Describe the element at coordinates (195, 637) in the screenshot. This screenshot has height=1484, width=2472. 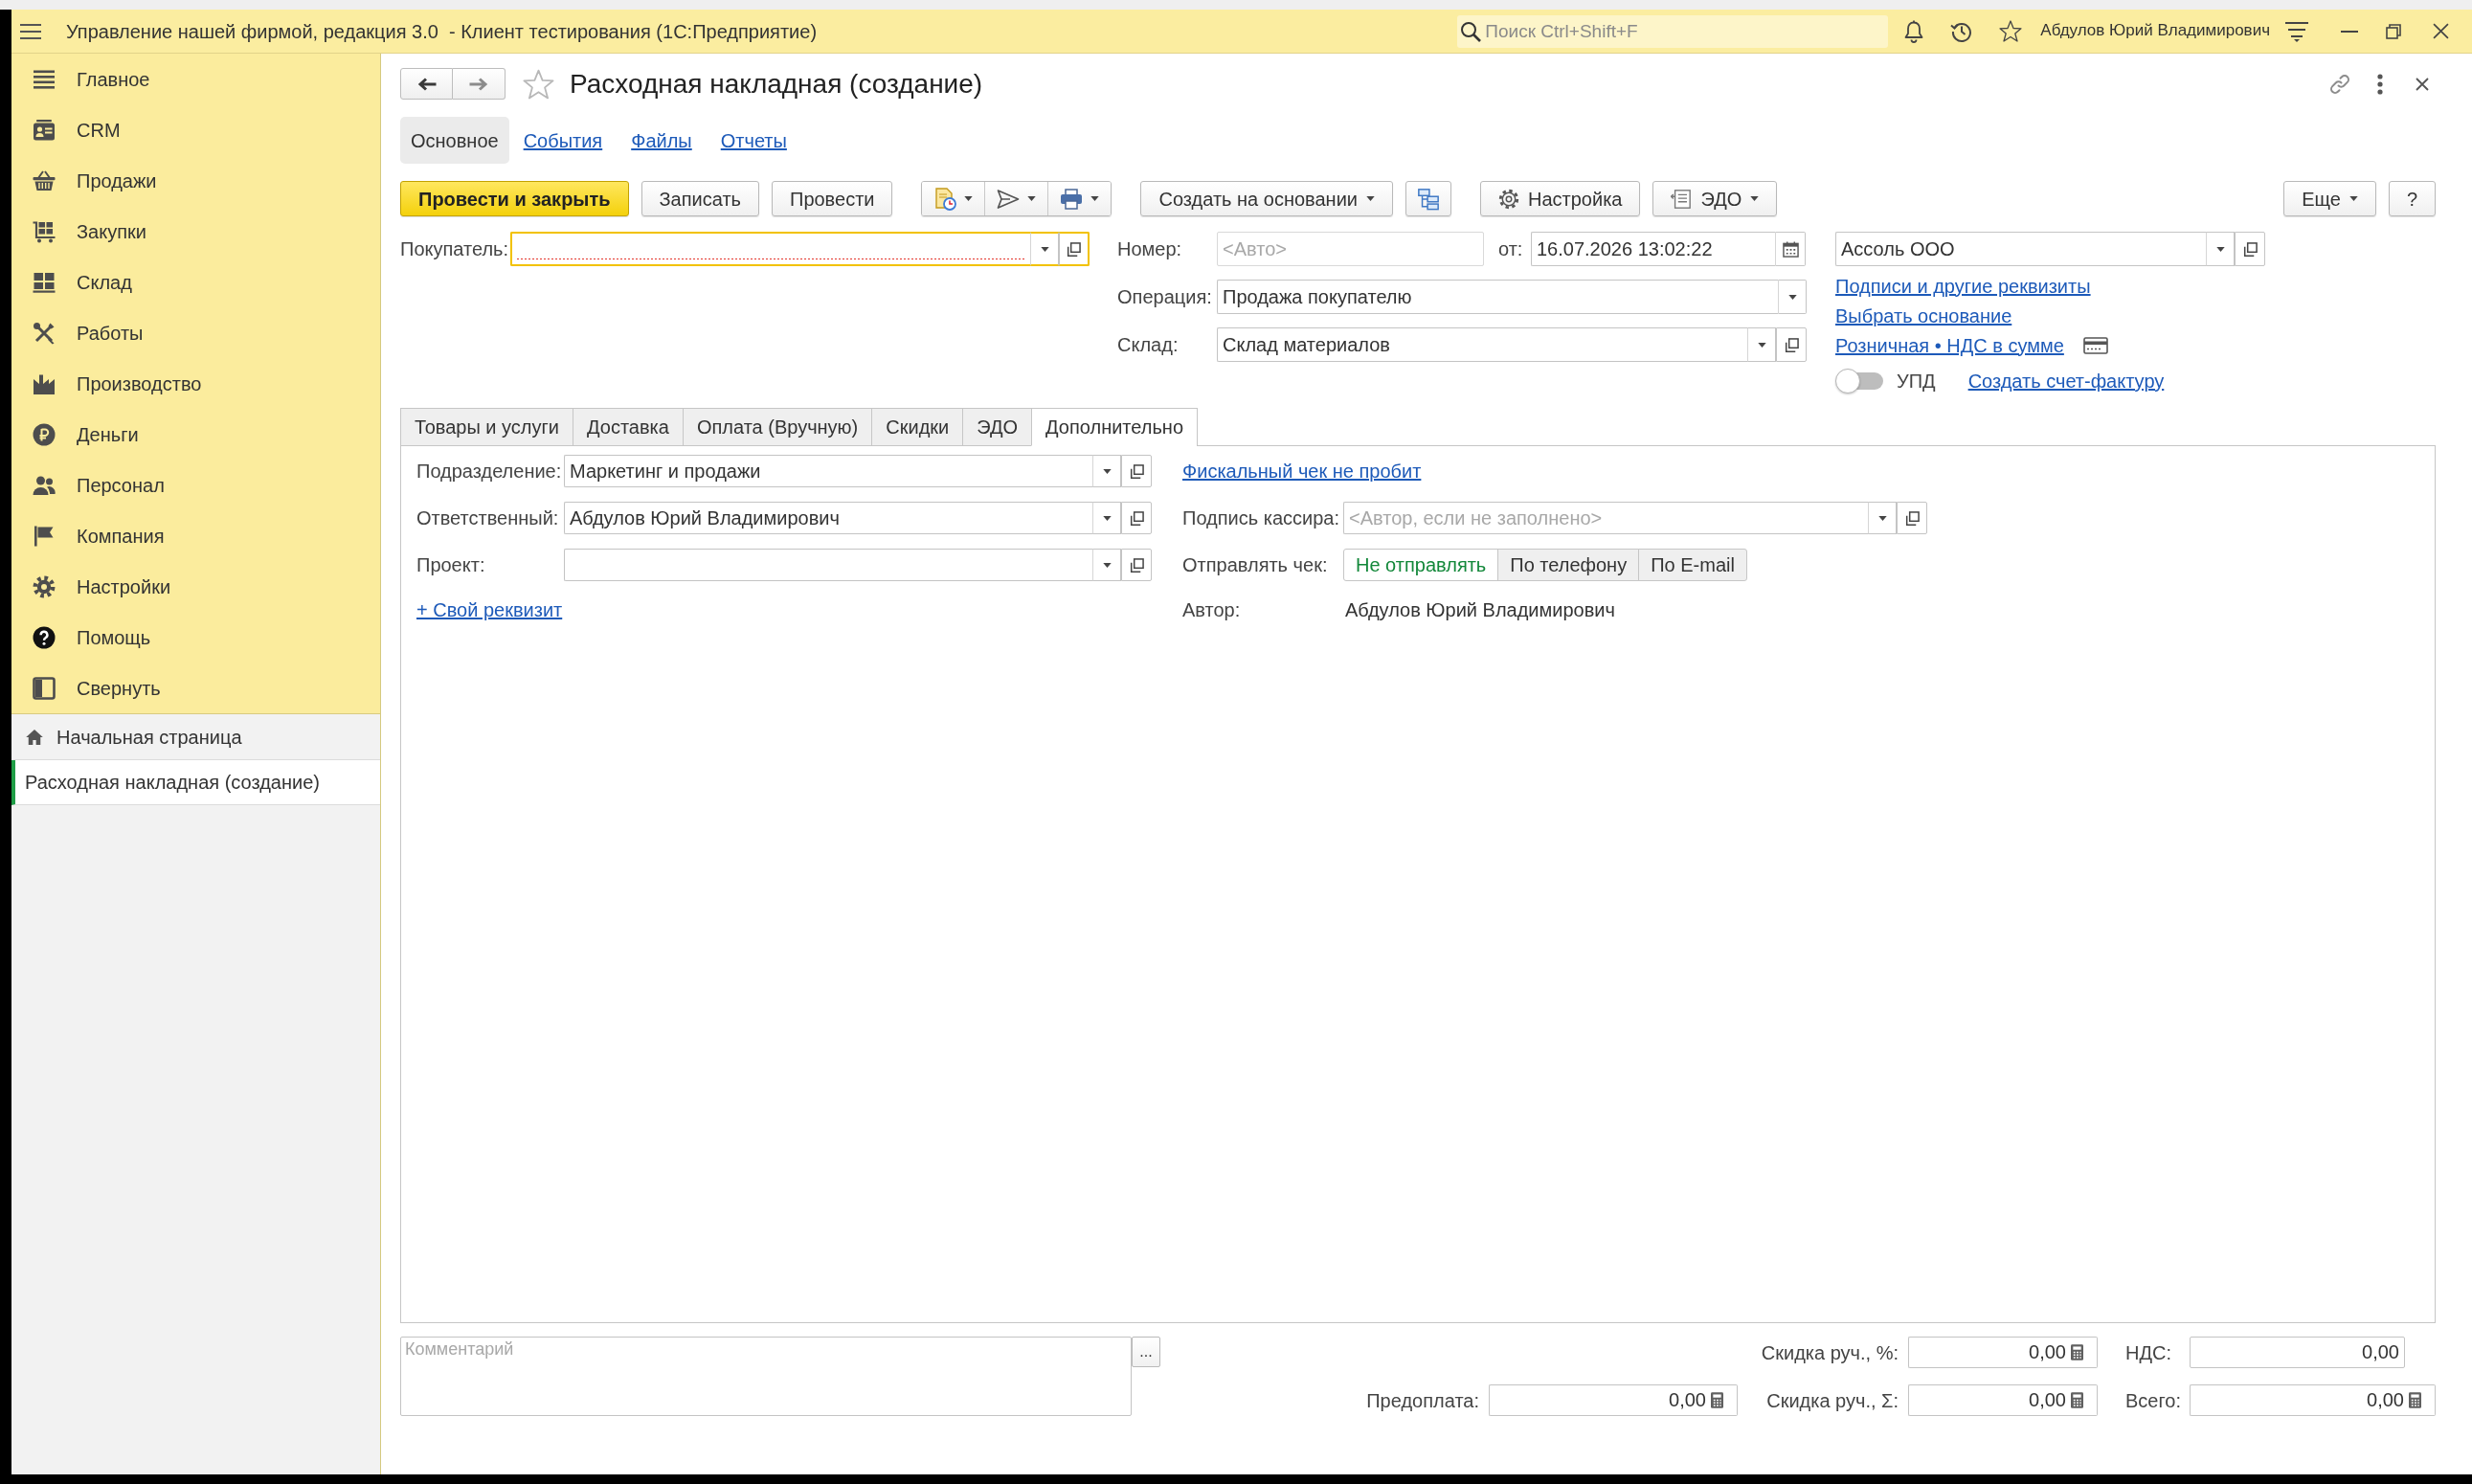
I see `sidebar-item: Помощь` at that location.